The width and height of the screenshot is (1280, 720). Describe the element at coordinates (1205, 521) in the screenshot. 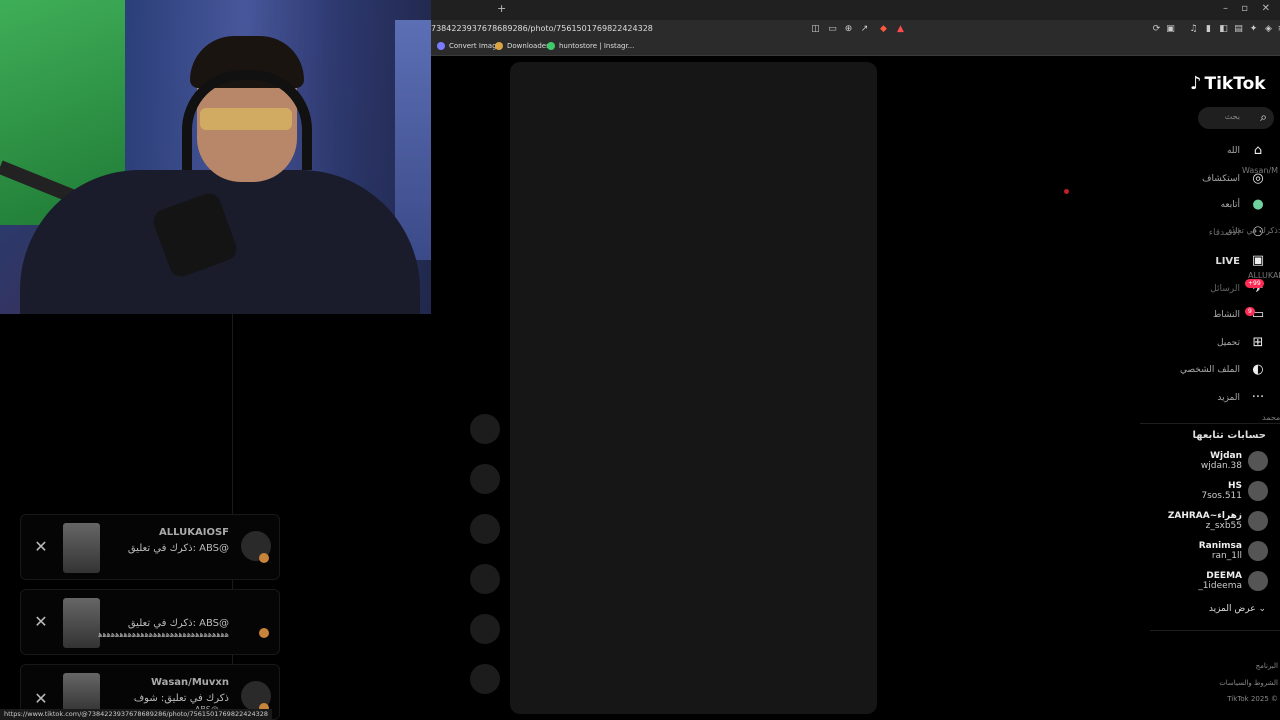

I see `account-item: ZAHRAA~زهراء z_sxb55` at that location.